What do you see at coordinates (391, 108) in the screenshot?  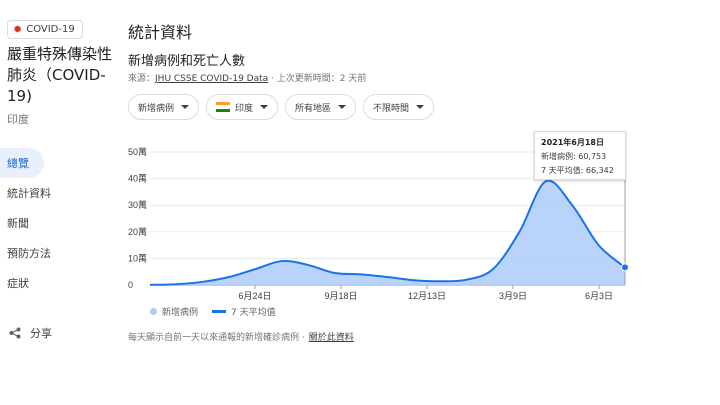 I see `time-filter-label: 不限時間` at bounding box center [391, 108].